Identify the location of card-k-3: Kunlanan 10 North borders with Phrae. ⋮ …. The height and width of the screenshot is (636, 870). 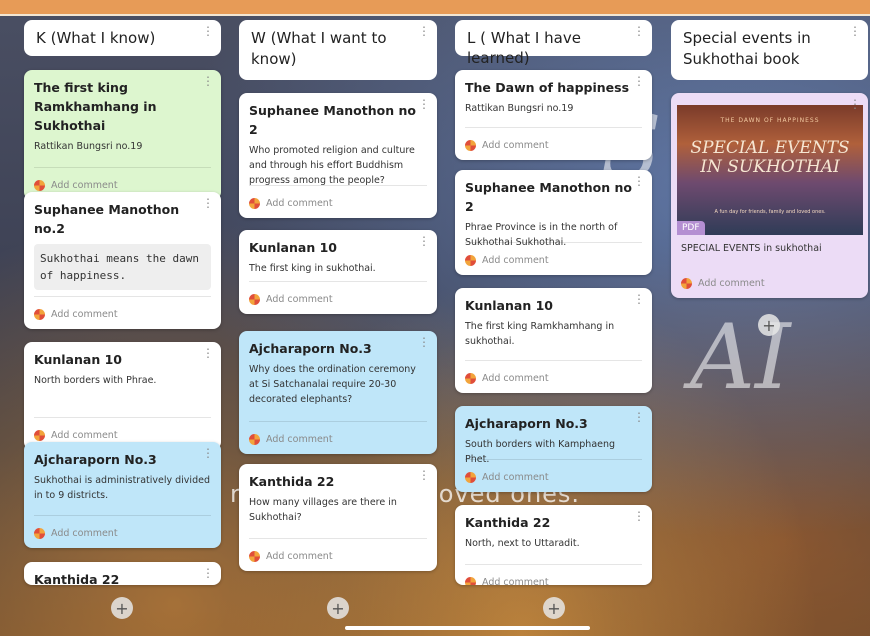
(122, 396).